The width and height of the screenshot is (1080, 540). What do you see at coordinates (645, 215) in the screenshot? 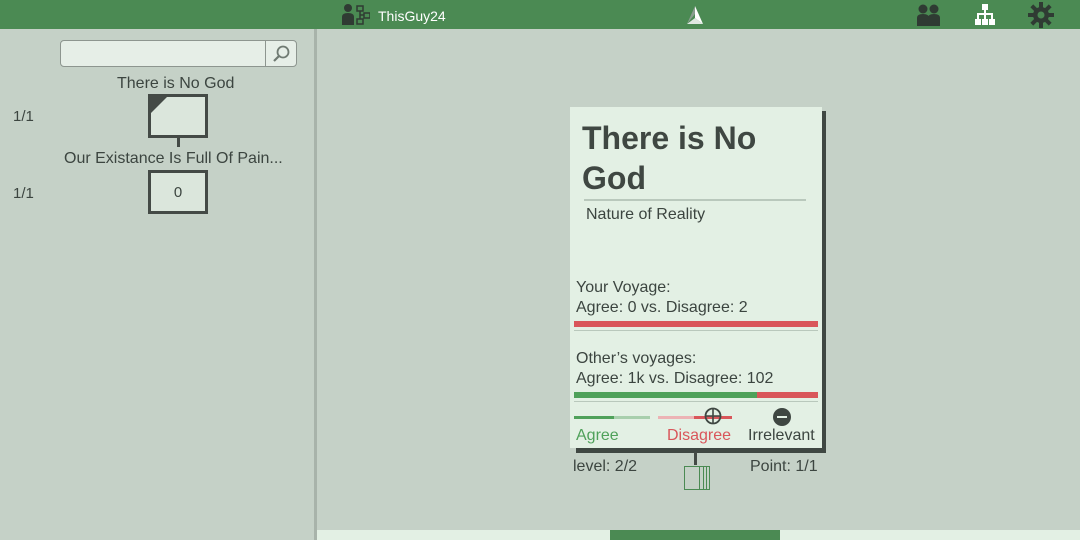
I see `card-category: Nature of Reality` at bounding box center [645, 215].